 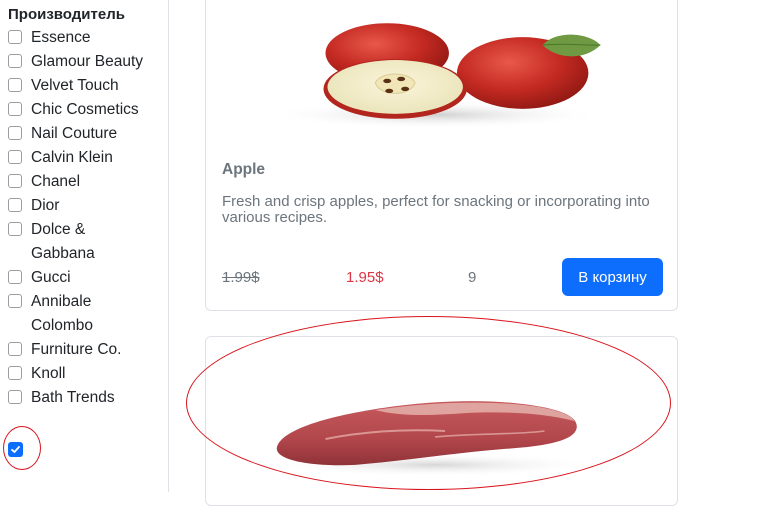 What do you see at coordinates (22, 448) in the screenshot?
I see `annotation-circle-checkbox` at bounding box center [22, 448].